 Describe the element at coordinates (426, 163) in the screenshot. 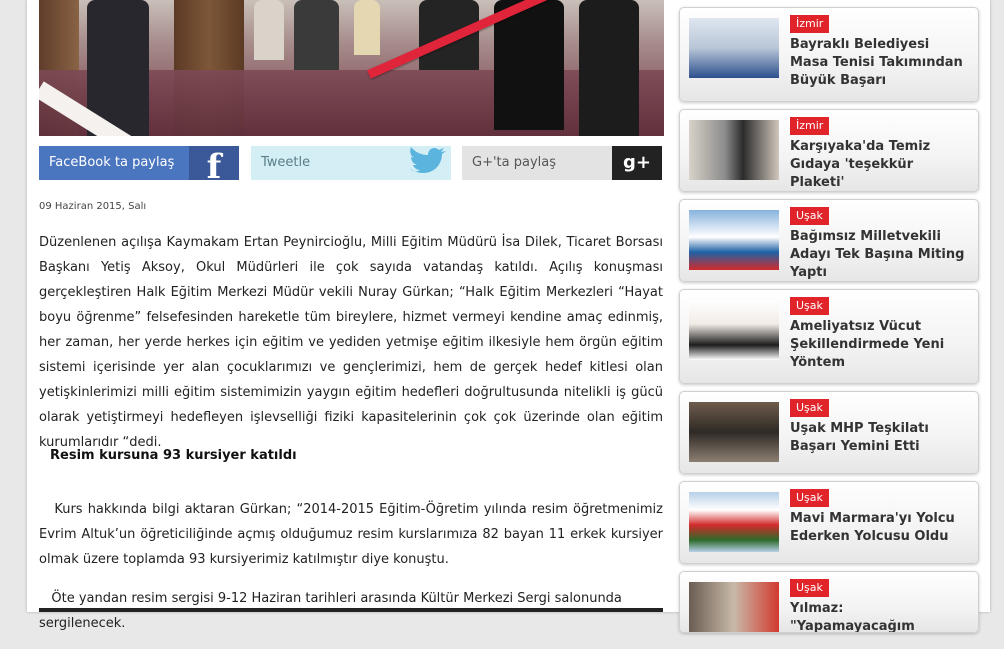

I see `twitter-bird-icon` at that location.